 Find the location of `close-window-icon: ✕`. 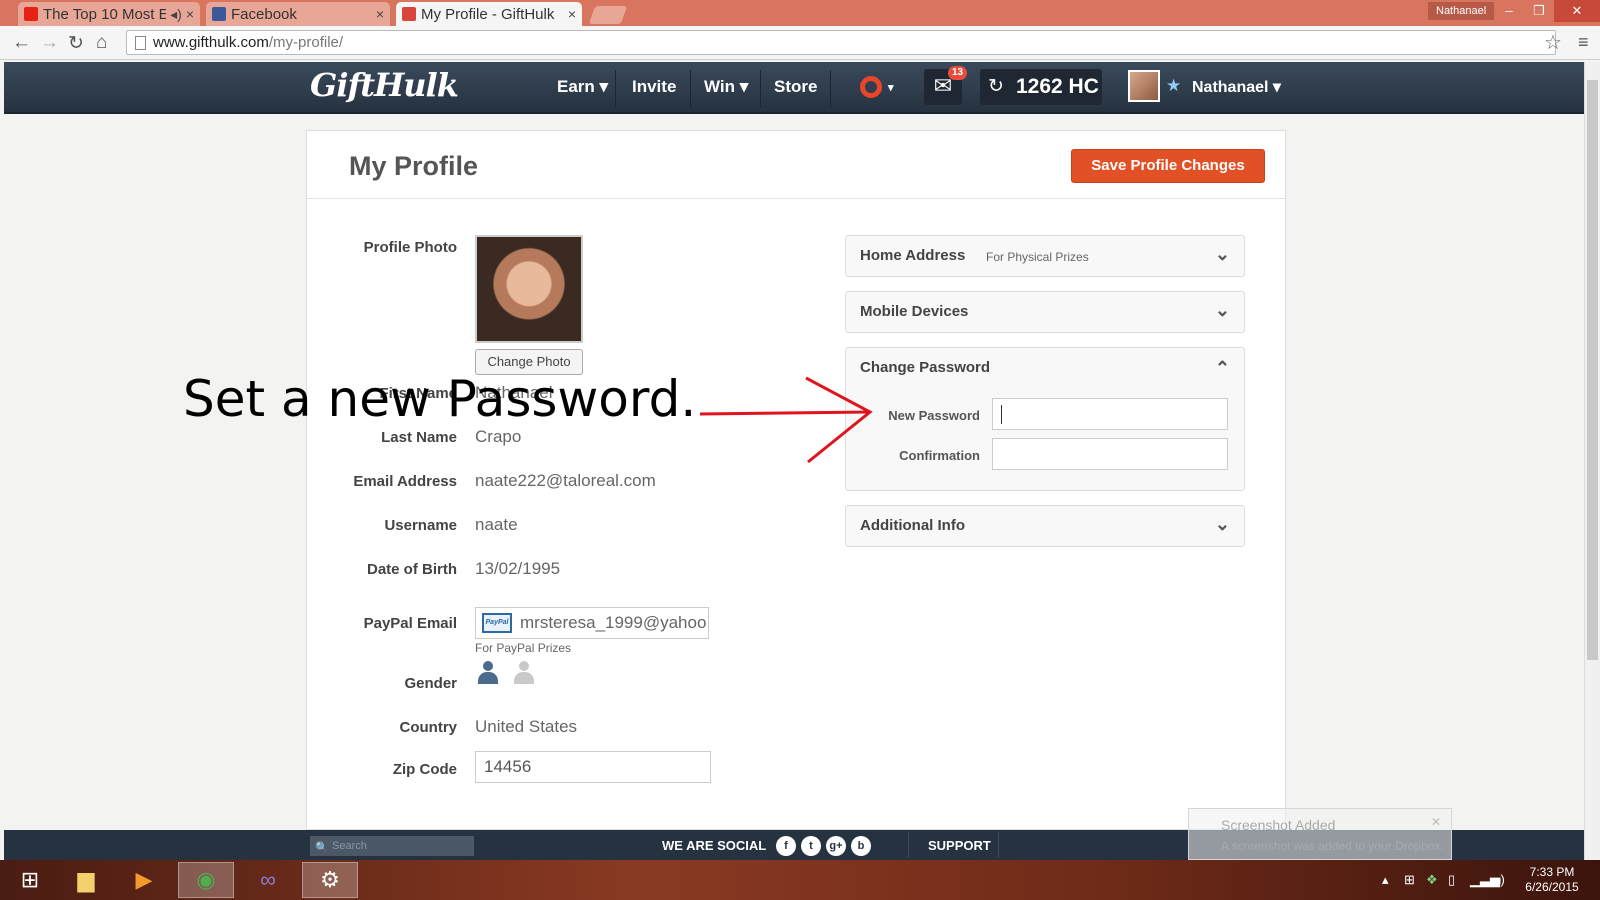

close-window-icon: ✕ is located at coordinates (1577, 11).